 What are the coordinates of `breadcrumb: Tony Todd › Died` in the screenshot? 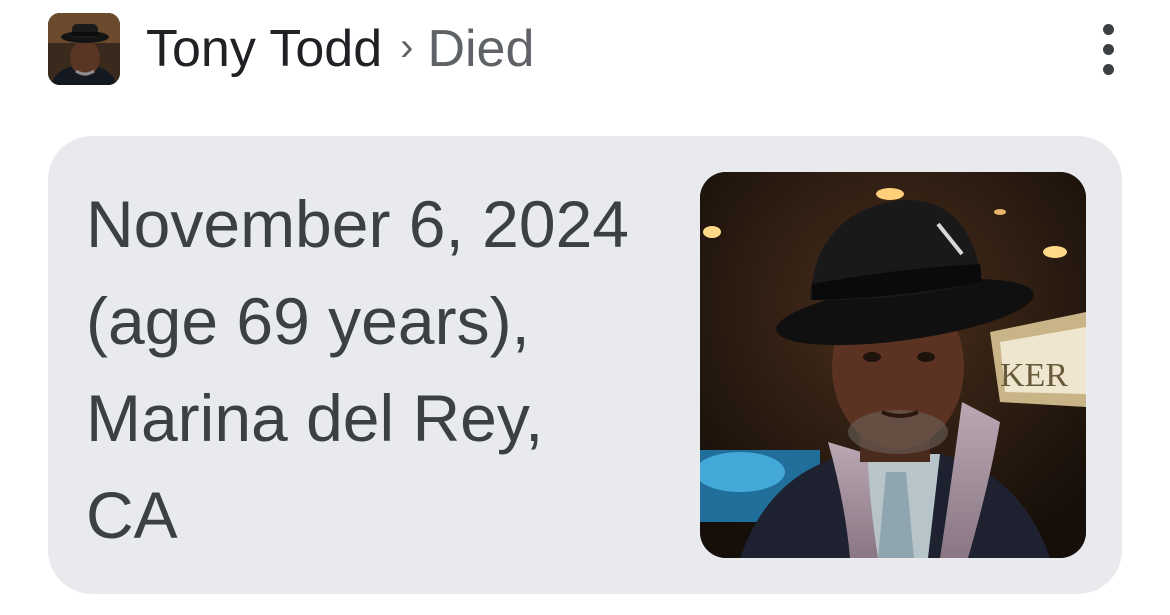 It's located at (340, 49).